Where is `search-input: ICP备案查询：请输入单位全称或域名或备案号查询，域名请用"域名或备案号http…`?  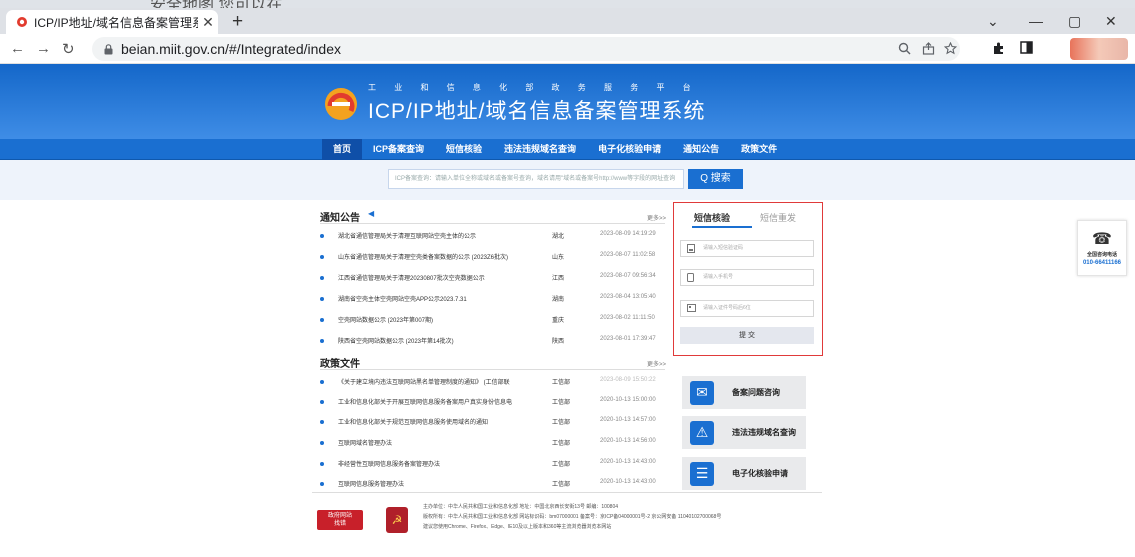 search-input: ICP备案查询：请输入单位全称或域名或备案号查询，域名请用"域名或备案号http… is located at coordinates (536, 179).